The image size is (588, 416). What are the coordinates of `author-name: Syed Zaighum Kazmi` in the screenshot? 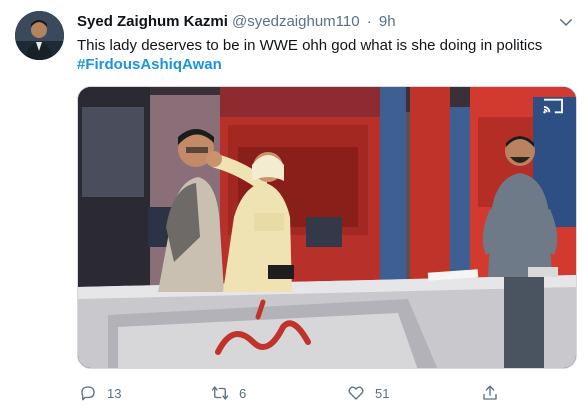 It's located at (152, 21).